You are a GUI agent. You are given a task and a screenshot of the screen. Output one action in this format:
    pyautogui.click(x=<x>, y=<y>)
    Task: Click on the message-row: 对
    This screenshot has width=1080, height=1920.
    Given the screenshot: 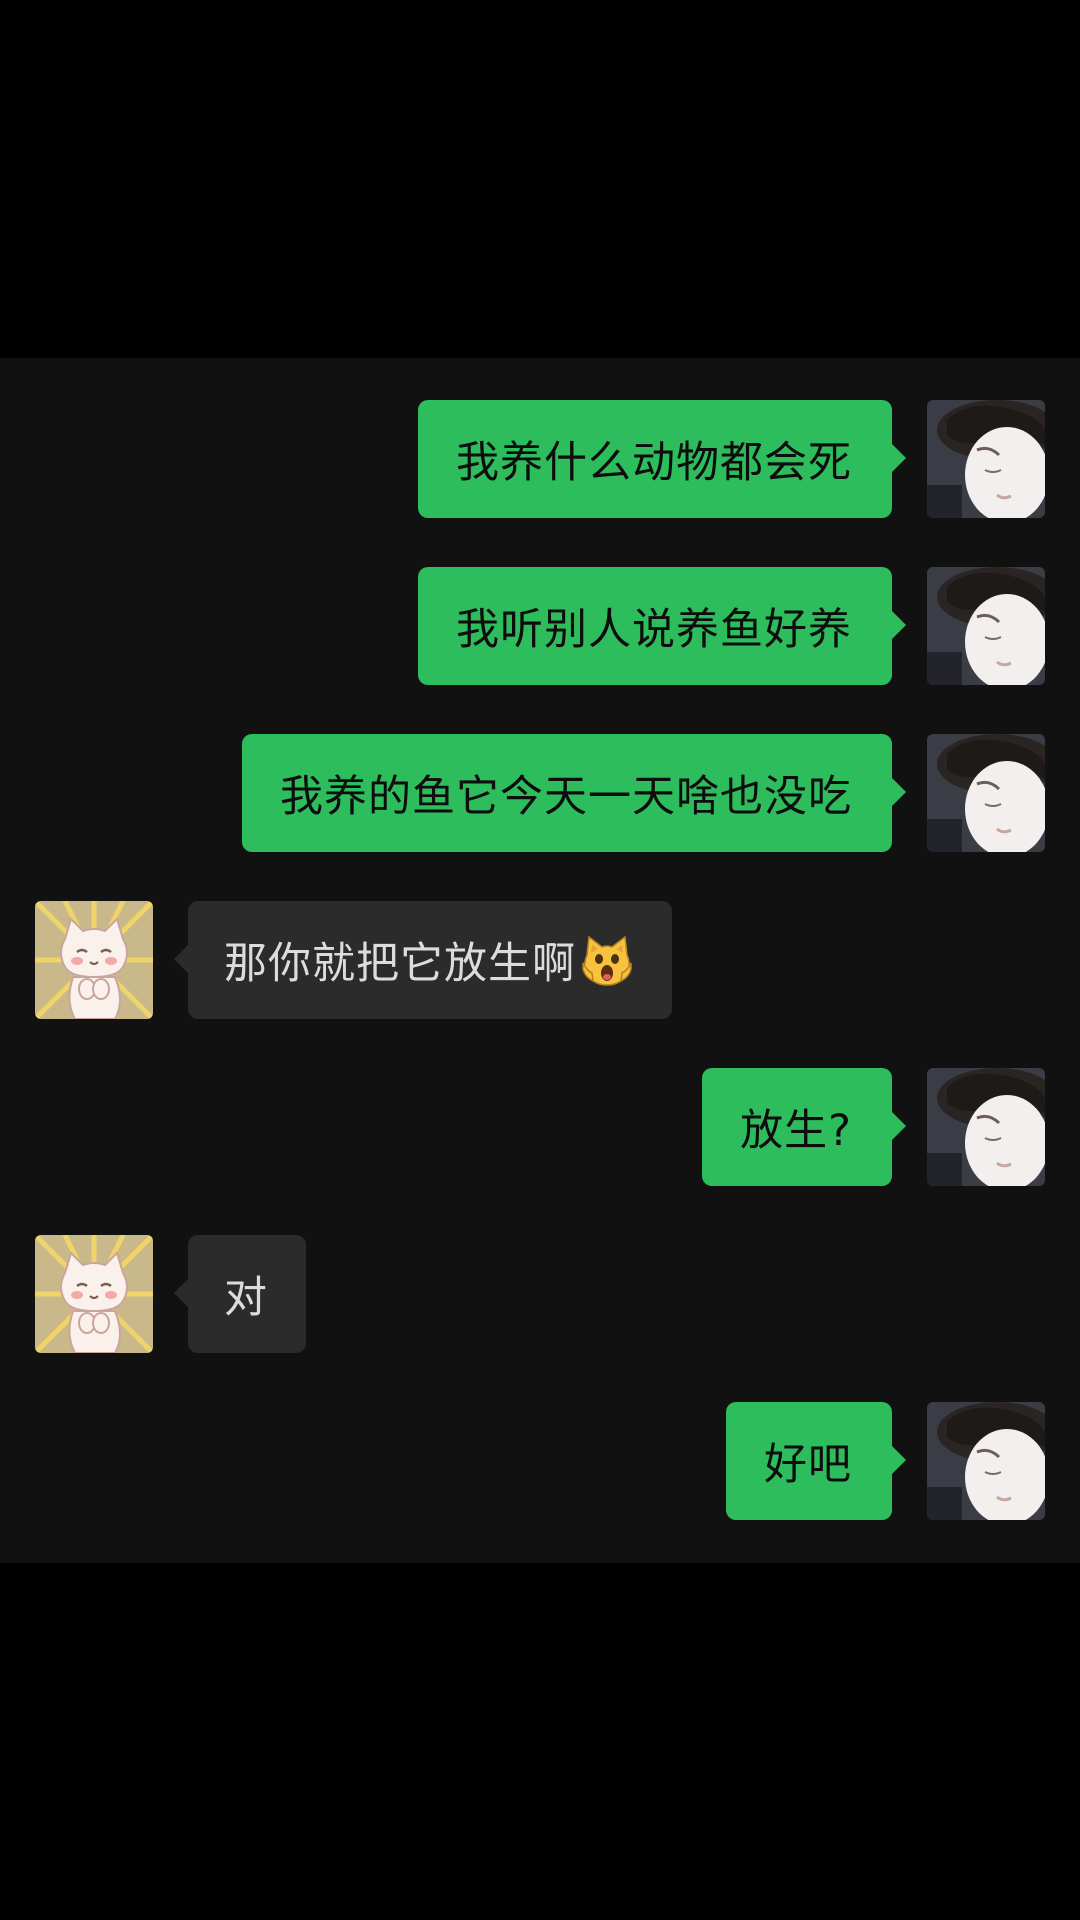 What is the action you would take?
    pyautogui.click(x=540, y=1294)
    